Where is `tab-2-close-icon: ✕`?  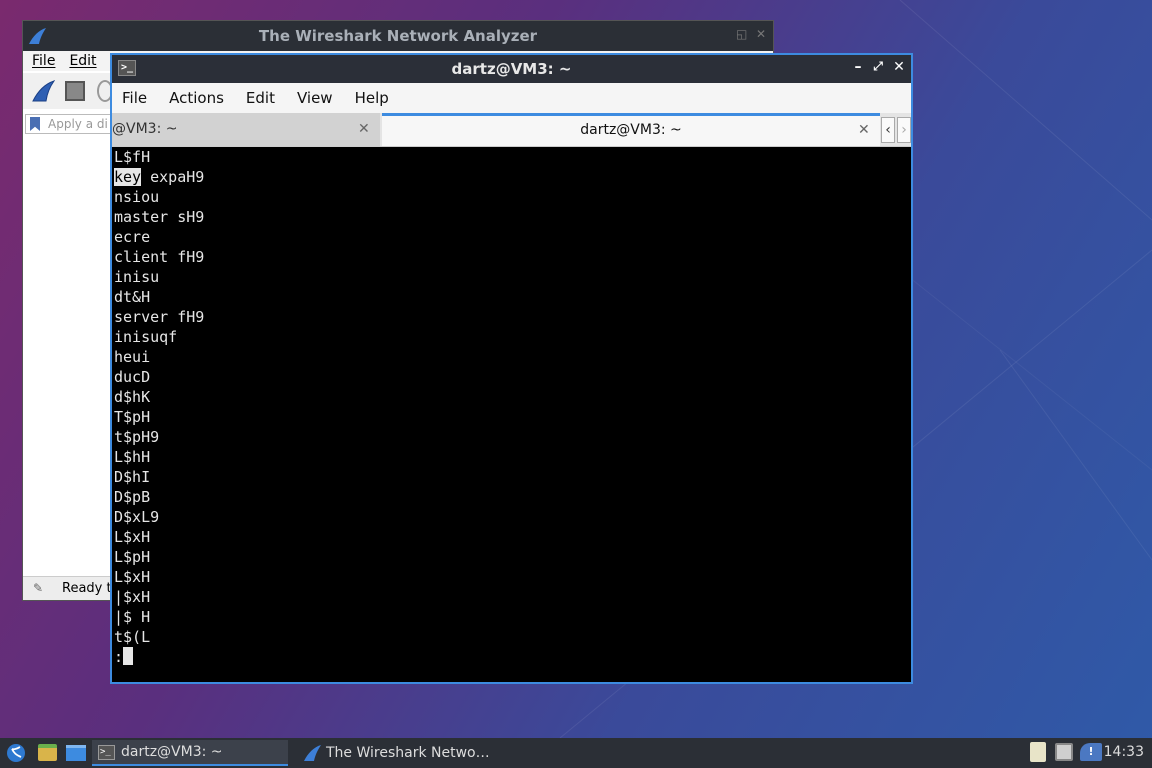
tab-2-close-icon: ✕ is located at coordinates (864, 130).